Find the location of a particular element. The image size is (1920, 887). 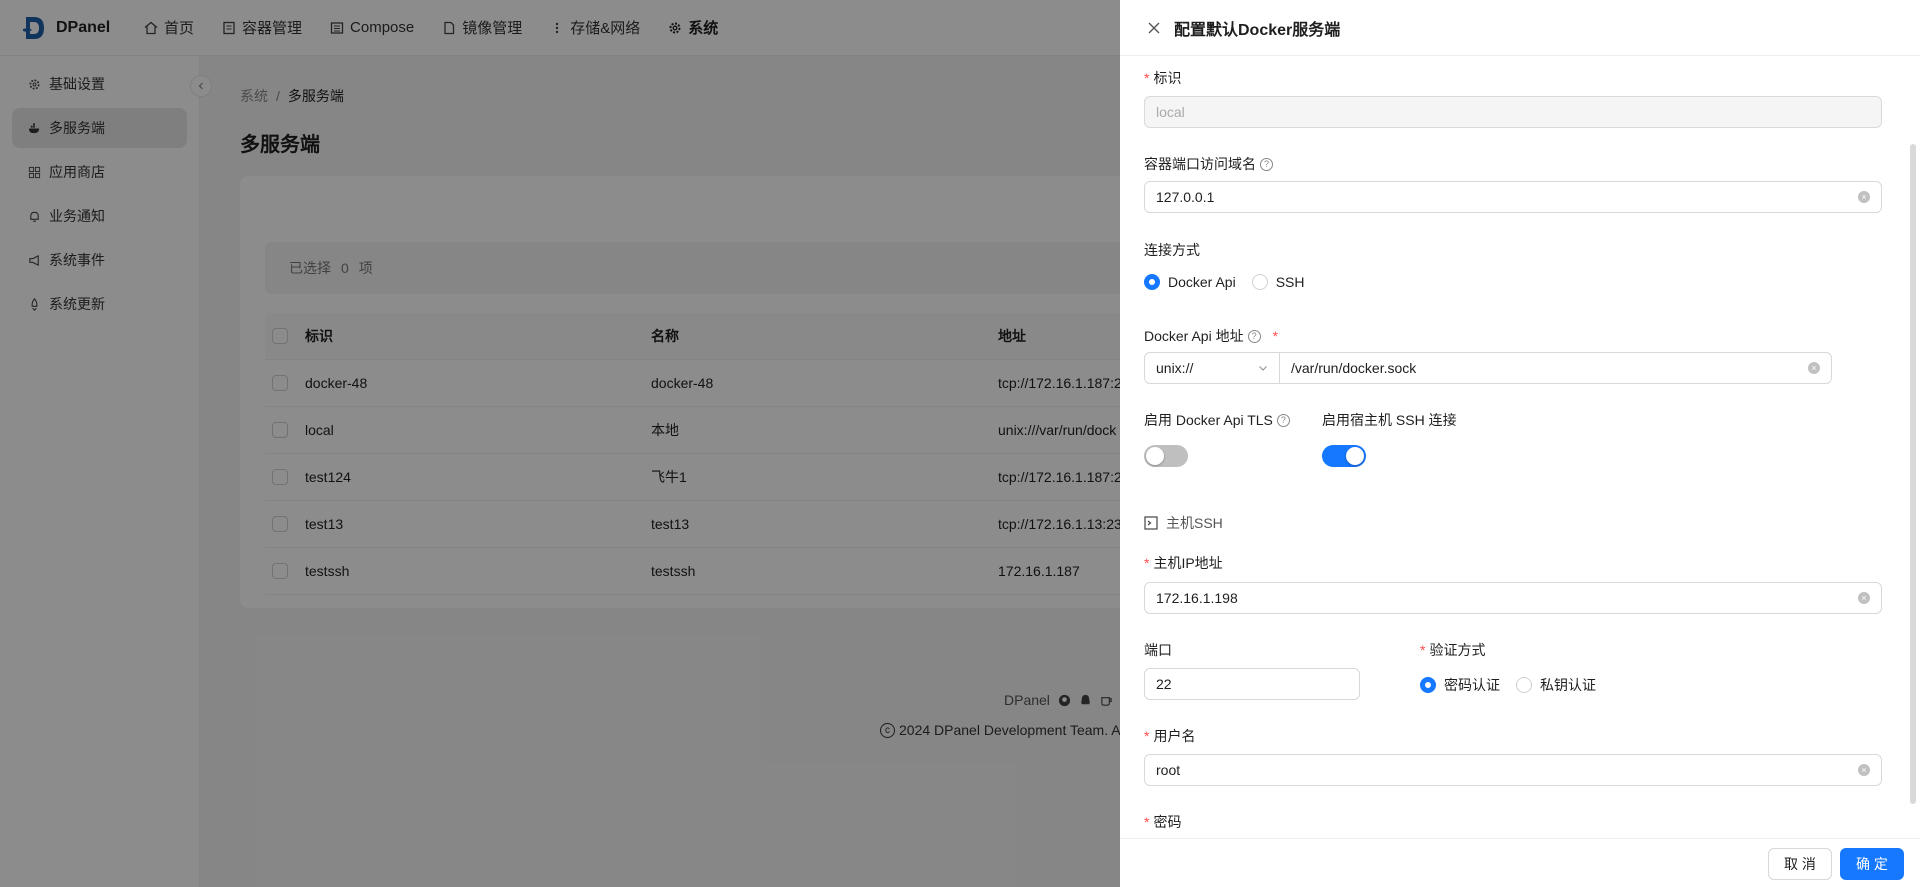

radio-password-auth: 密码认证 is located at coordinates (1460, 685).